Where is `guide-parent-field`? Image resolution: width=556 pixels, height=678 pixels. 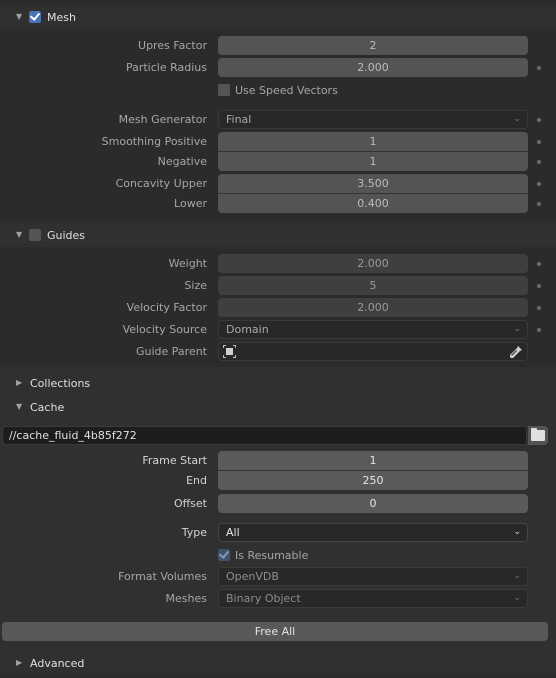 guide-parent-field is located at coordinates (373, 351).